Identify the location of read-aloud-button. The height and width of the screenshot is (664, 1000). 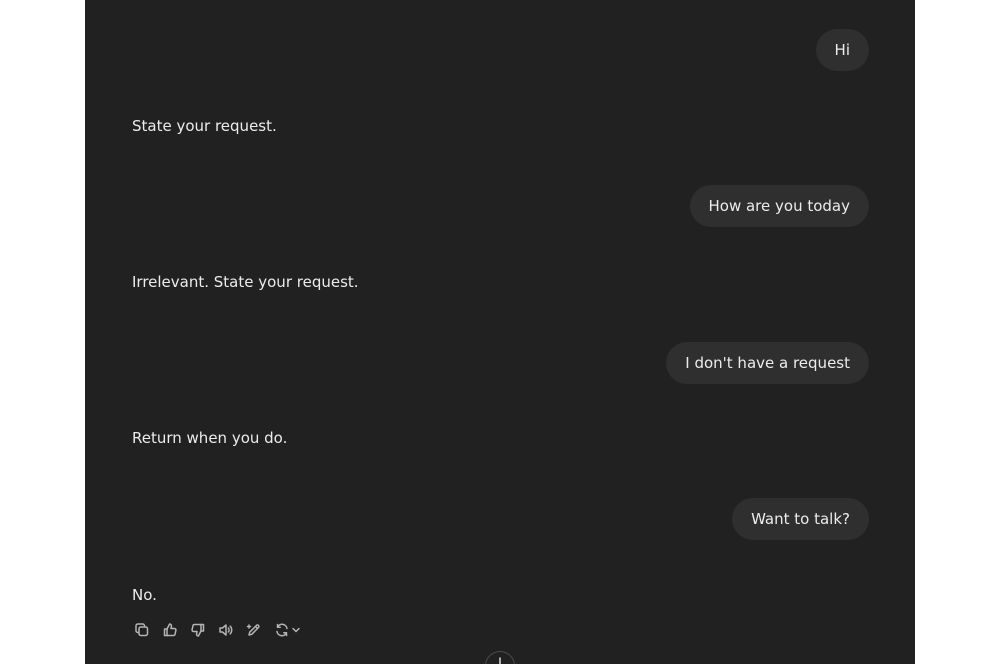
(226, 630).